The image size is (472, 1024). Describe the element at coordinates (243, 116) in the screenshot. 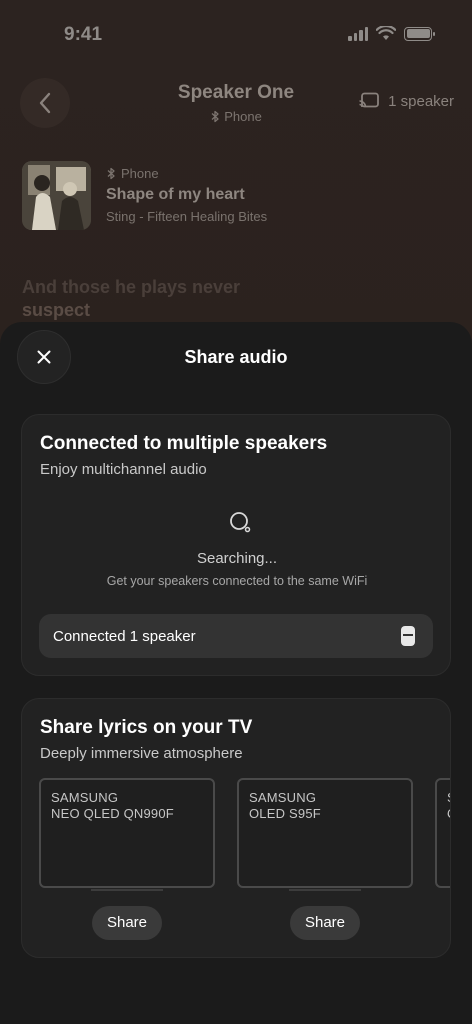

I see `header-source-label: Phone` at that location.